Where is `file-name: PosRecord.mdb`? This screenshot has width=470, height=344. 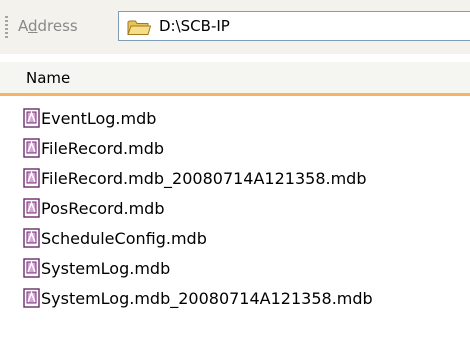 file-name: PosRecord.mdb is located at coordinates (103, 208).